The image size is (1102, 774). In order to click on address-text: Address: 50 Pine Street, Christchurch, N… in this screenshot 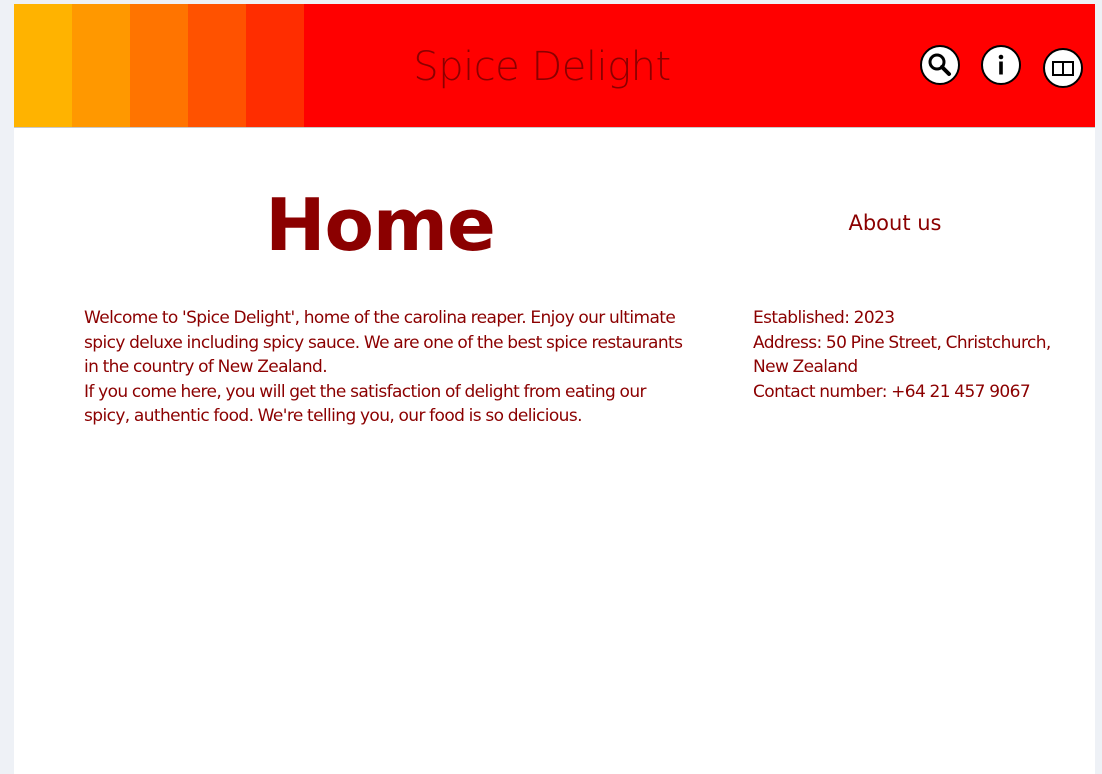, I will do `click(902, 355)`.